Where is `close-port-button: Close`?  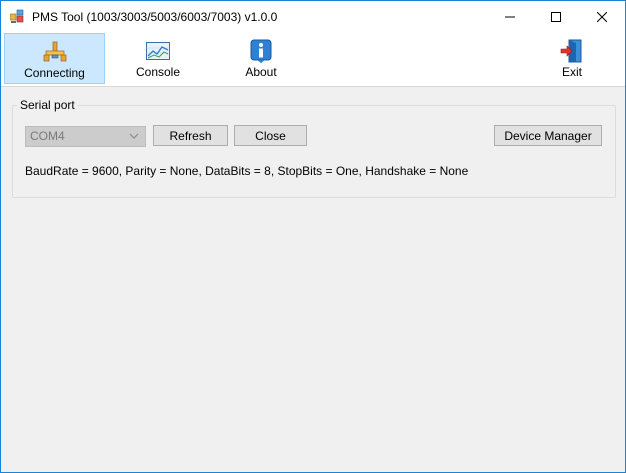 close-port-button: Close is located at coordinates (270, 135).